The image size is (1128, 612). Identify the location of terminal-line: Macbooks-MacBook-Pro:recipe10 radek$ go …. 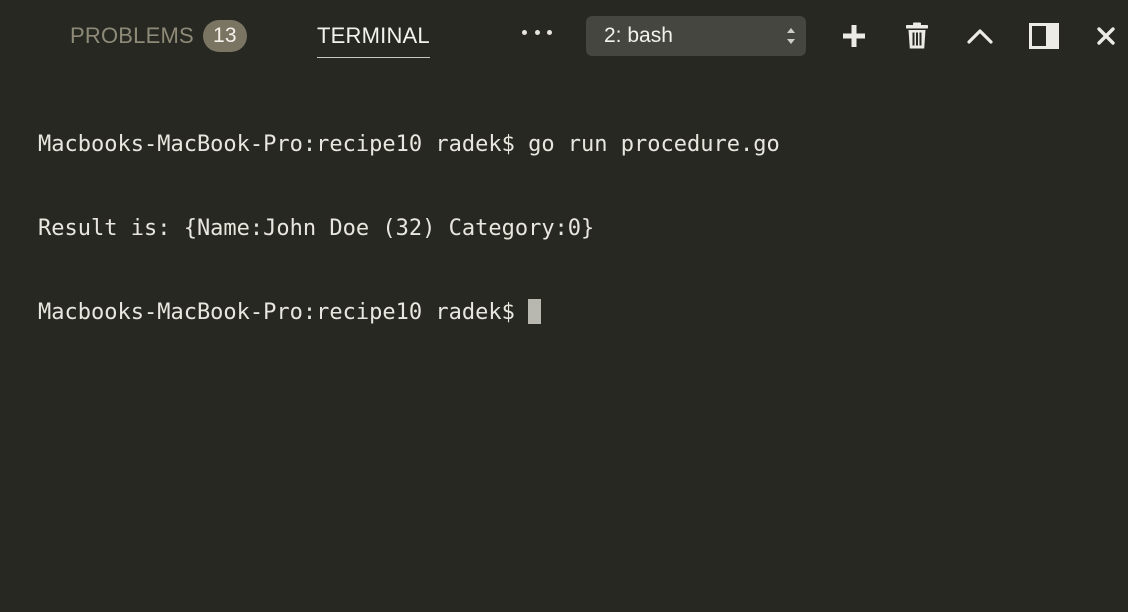
(409, 144).